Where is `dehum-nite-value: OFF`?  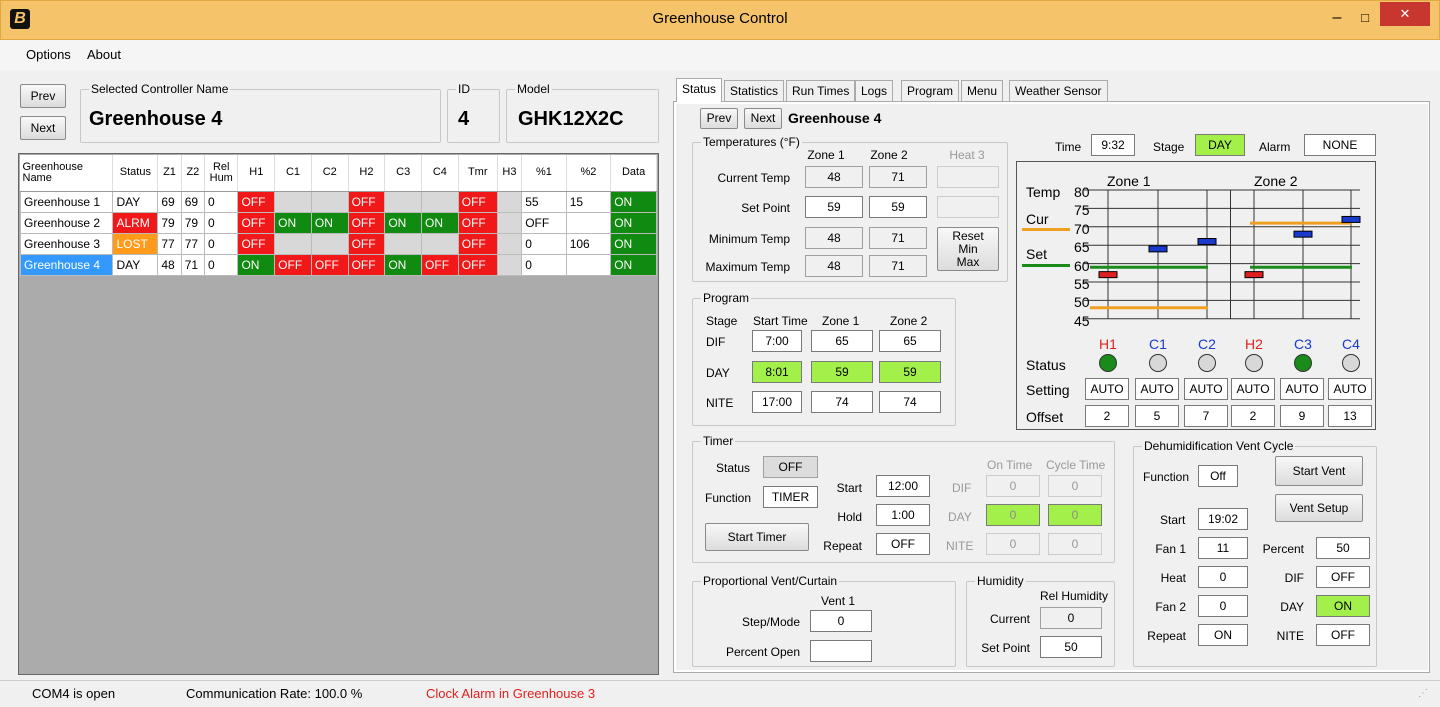
dehum-nite-value: OFF is located at coordinates (1343, 635).